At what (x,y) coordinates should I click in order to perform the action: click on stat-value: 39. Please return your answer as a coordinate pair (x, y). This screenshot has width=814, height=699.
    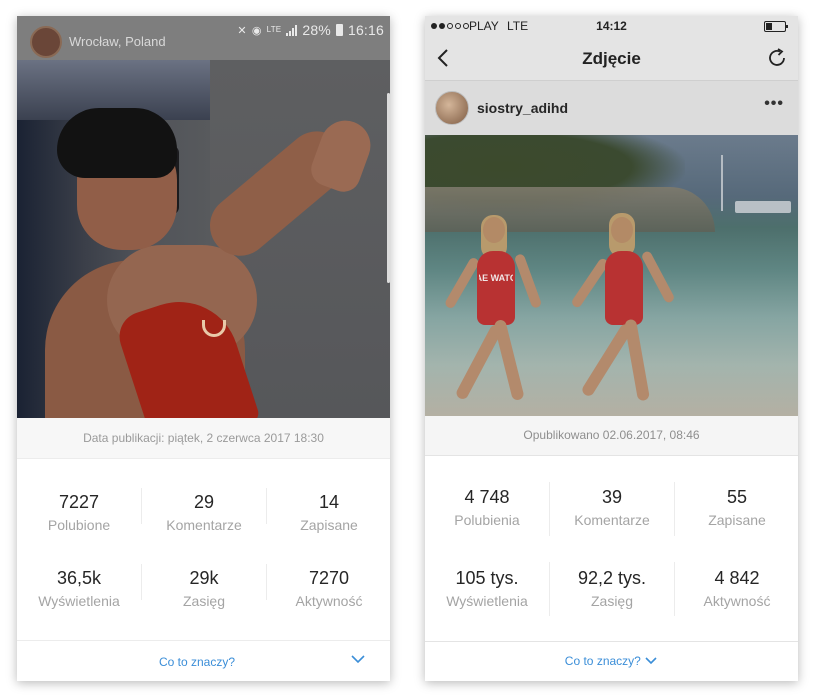
    Looking at the image, I should click on (612, 497).